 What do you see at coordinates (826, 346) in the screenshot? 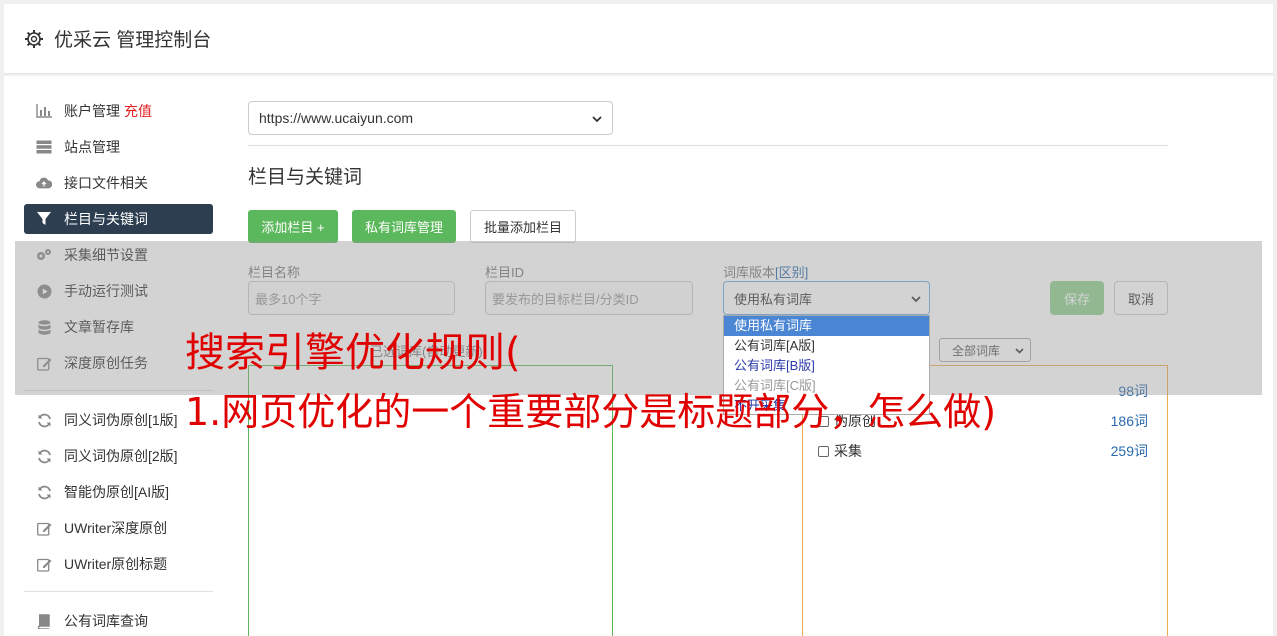
I see `dropdown-option-public-a: 公有词库[A版]` at bounding box center [826, 346].